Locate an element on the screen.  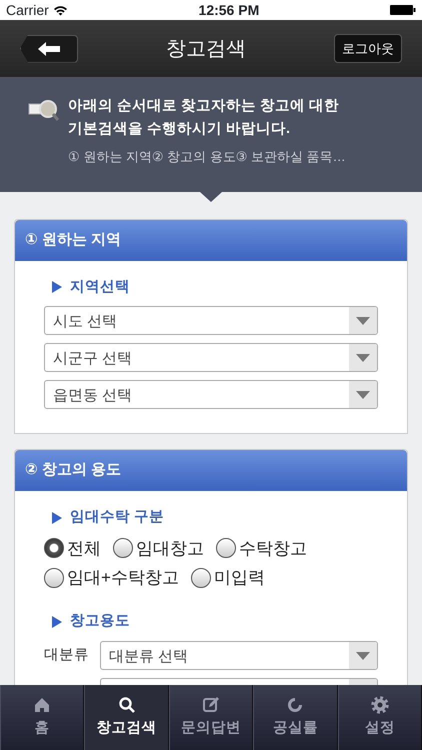
section-header: ① 원하는 지역 is located at coordinates (211, 240).